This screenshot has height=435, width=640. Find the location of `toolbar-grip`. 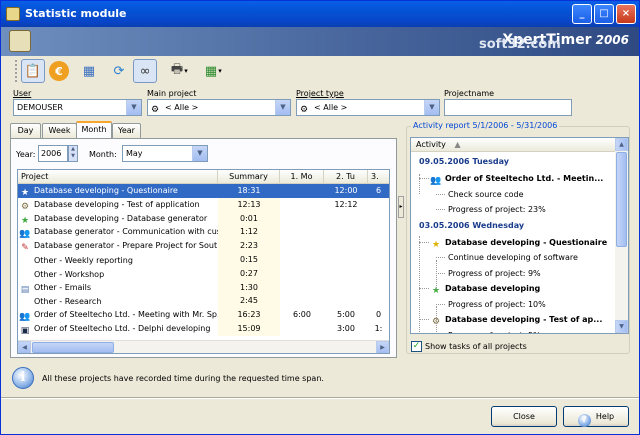

toolbar-grip is located at coordinates (17, 71).